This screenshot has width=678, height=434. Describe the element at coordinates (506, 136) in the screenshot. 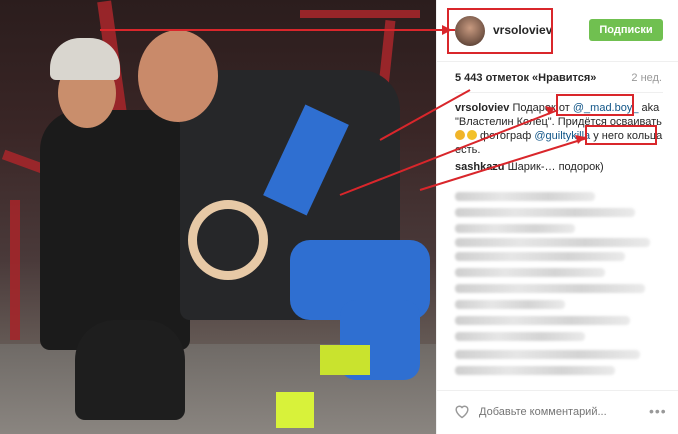

I see `caption-text: фотограф` at that location.